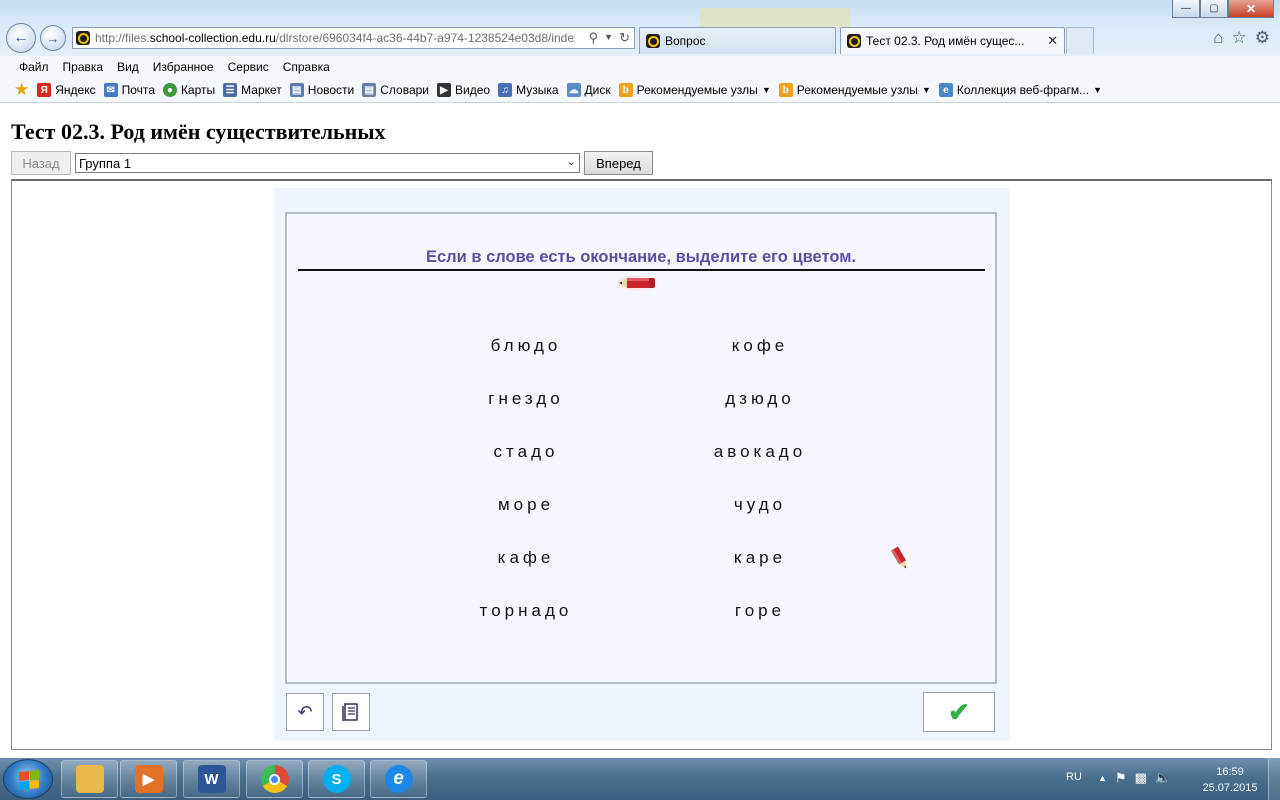 The height and width of the screenshot is (800, 1280). What do you see at coordinates (296, 90) in the screenshot?
I see `news-icon: ▤` at bounding box center [296, 90].